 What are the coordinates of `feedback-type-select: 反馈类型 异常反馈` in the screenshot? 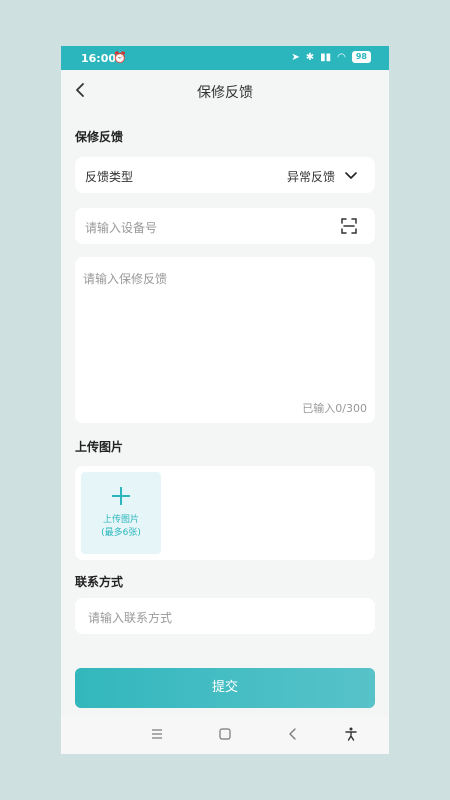 It's located at (225, 175).